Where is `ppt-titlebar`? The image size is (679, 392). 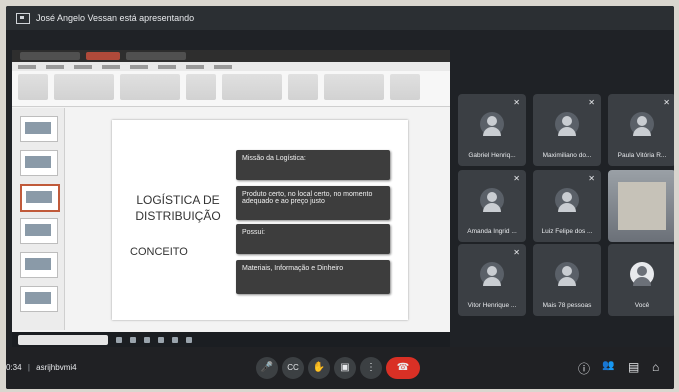 ppt-titlebar is located at coordinates (231, 56).